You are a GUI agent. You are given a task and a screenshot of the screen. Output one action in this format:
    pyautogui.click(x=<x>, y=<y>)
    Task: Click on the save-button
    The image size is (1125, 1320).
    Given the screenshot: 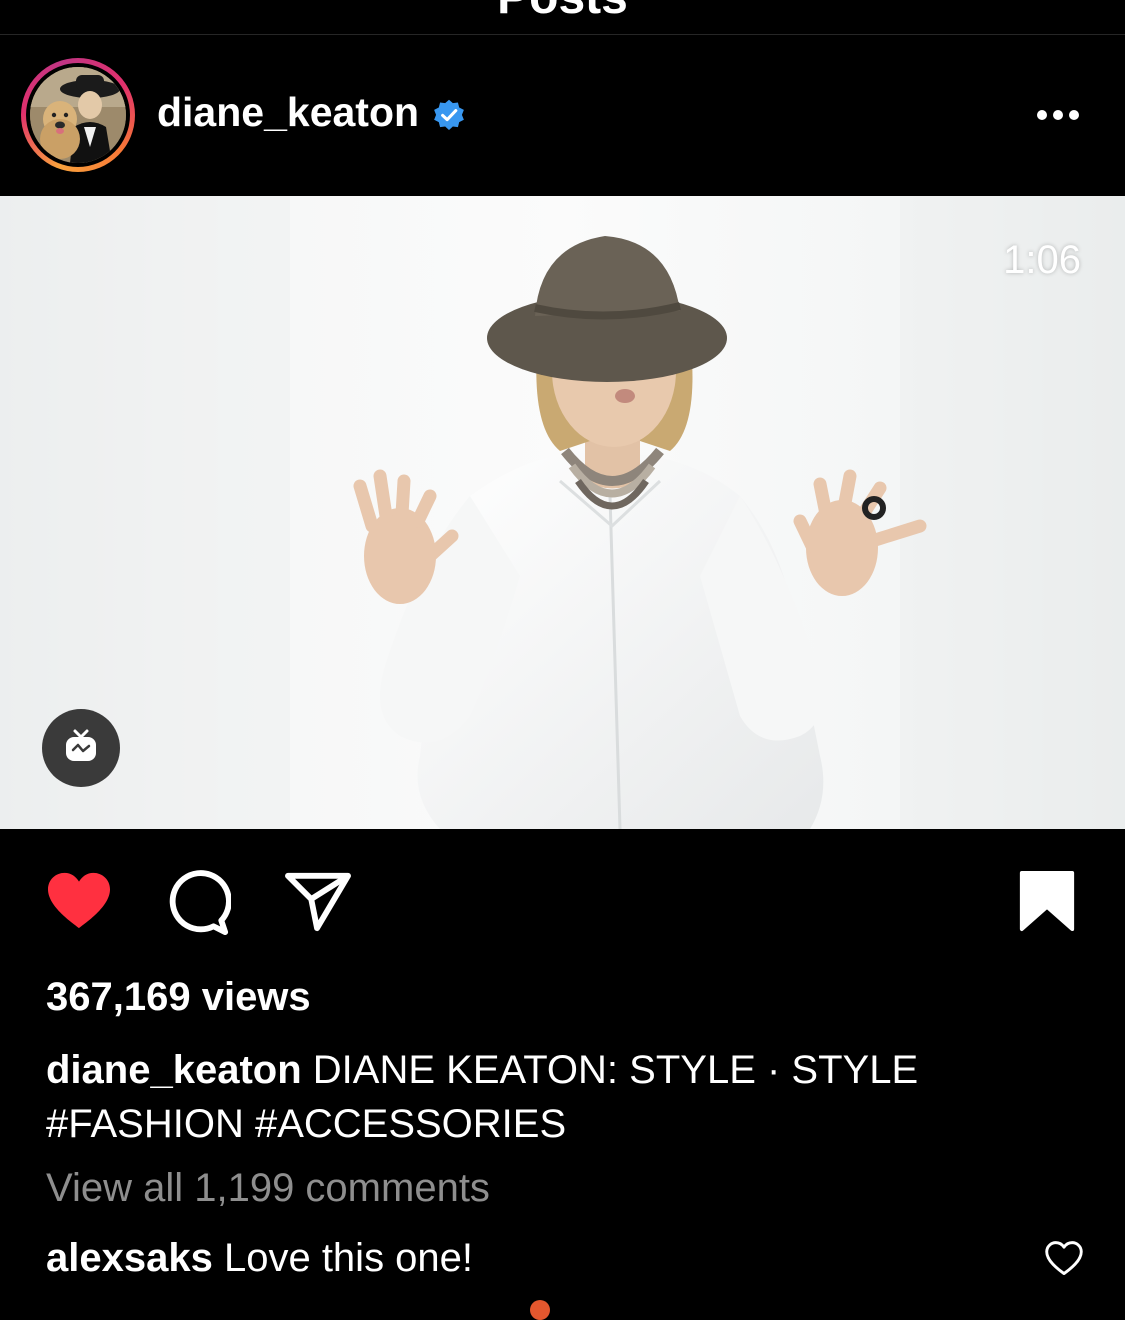 What is the action you would take?
    pyautogui.click(x=1047, y=901)
    